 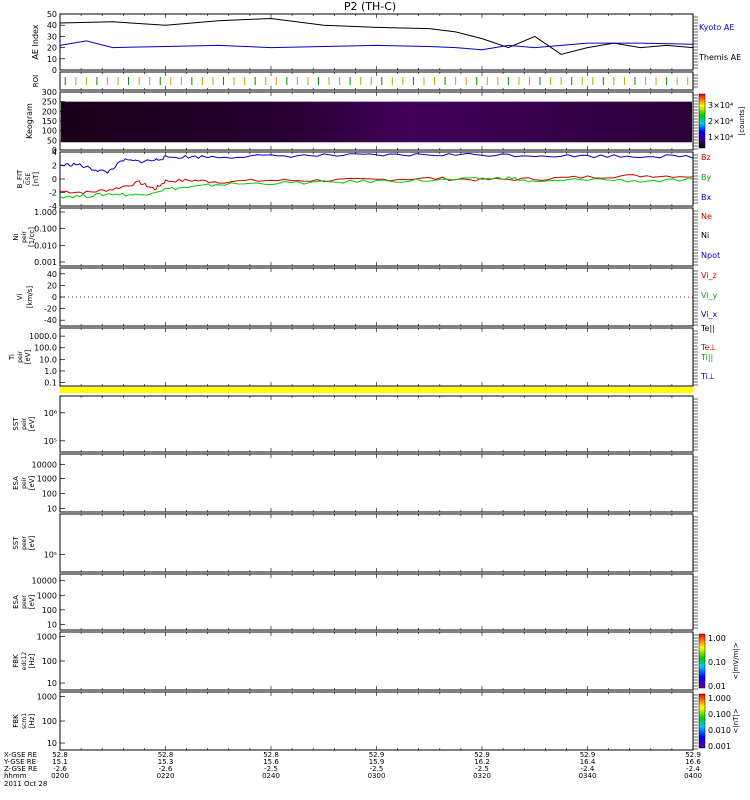 I want to click on y-tick-label-ti: 1000.0, so click(x=43, y=336).